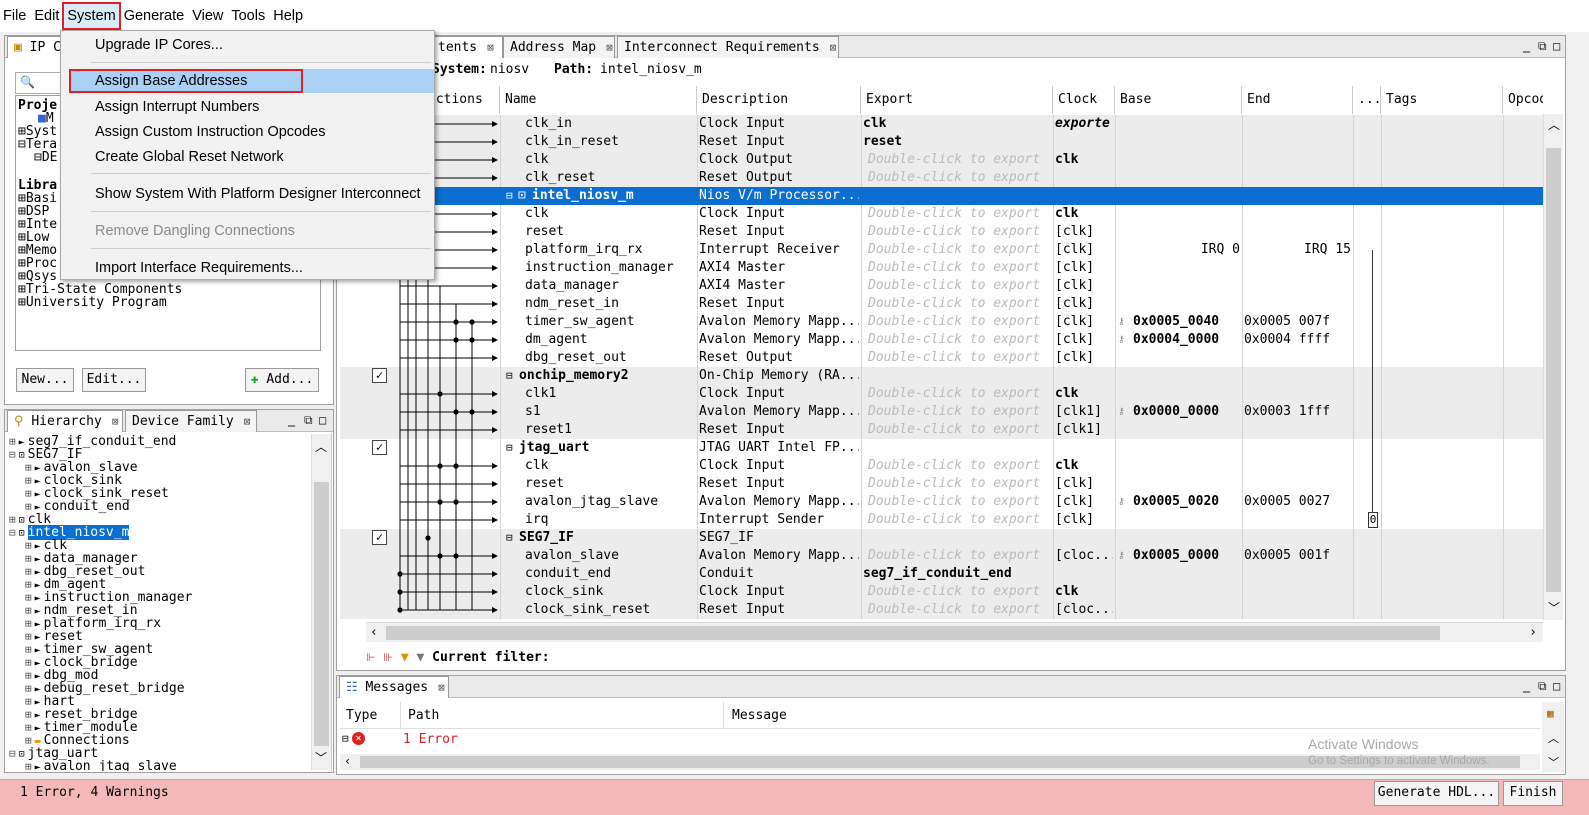 Image resolution: width=1589 pixels, height=815 pixels. I want to click on interface-row: clk1 Clock Input Double-click to export clk, so click(941, 394).